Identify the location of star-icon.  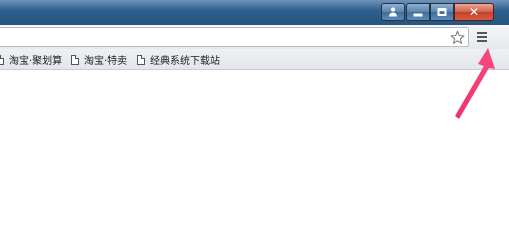
(457, 37).